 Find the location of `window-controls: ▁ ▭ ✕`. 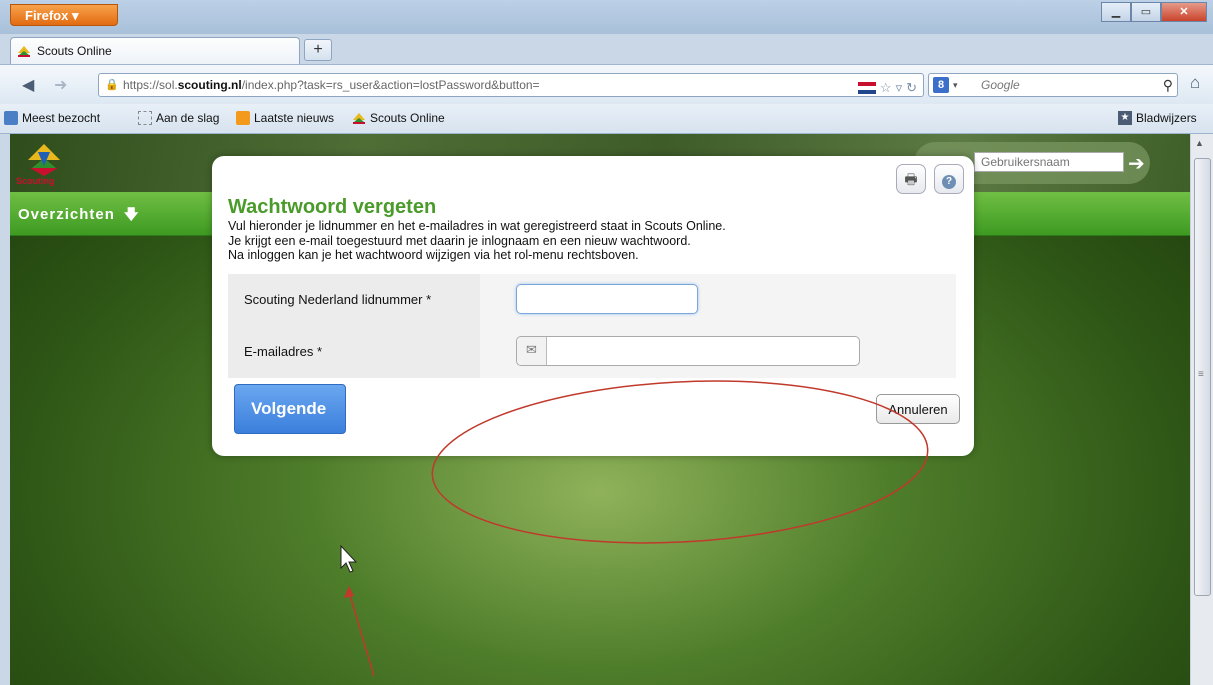

window-controls: ▁ ▭ ✕ is located at coordinates (1154, 12).